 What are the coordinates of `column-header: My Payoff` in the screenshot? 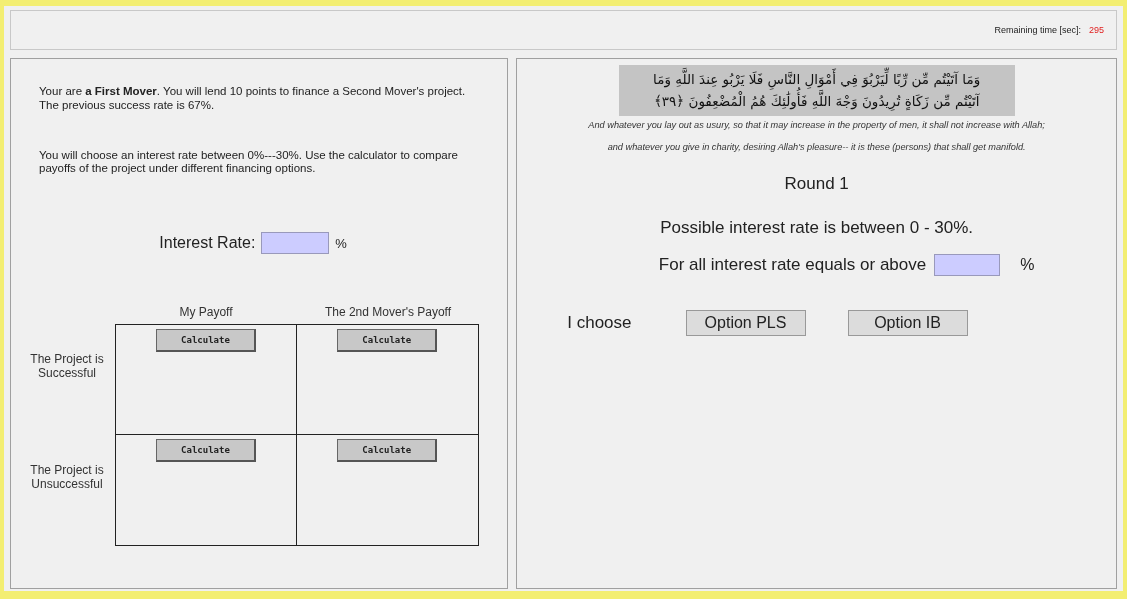 It's located at (206, 312).